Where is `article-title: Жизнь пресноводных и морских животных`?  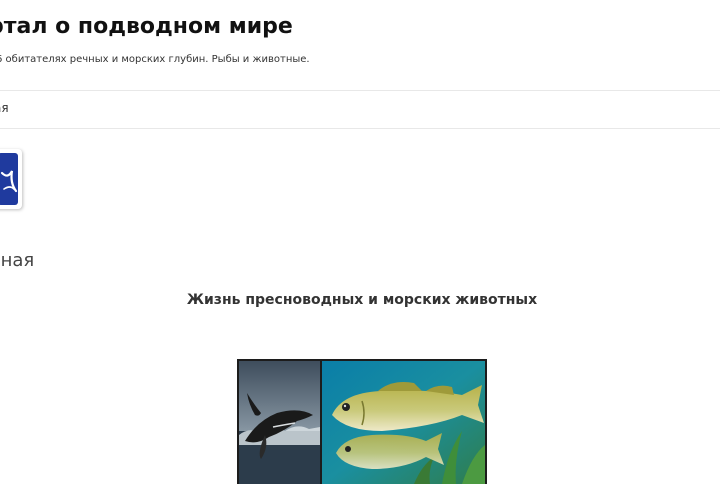
article-title: Жизнь пресноводных и морских животных is located at coordinates (360, 300).